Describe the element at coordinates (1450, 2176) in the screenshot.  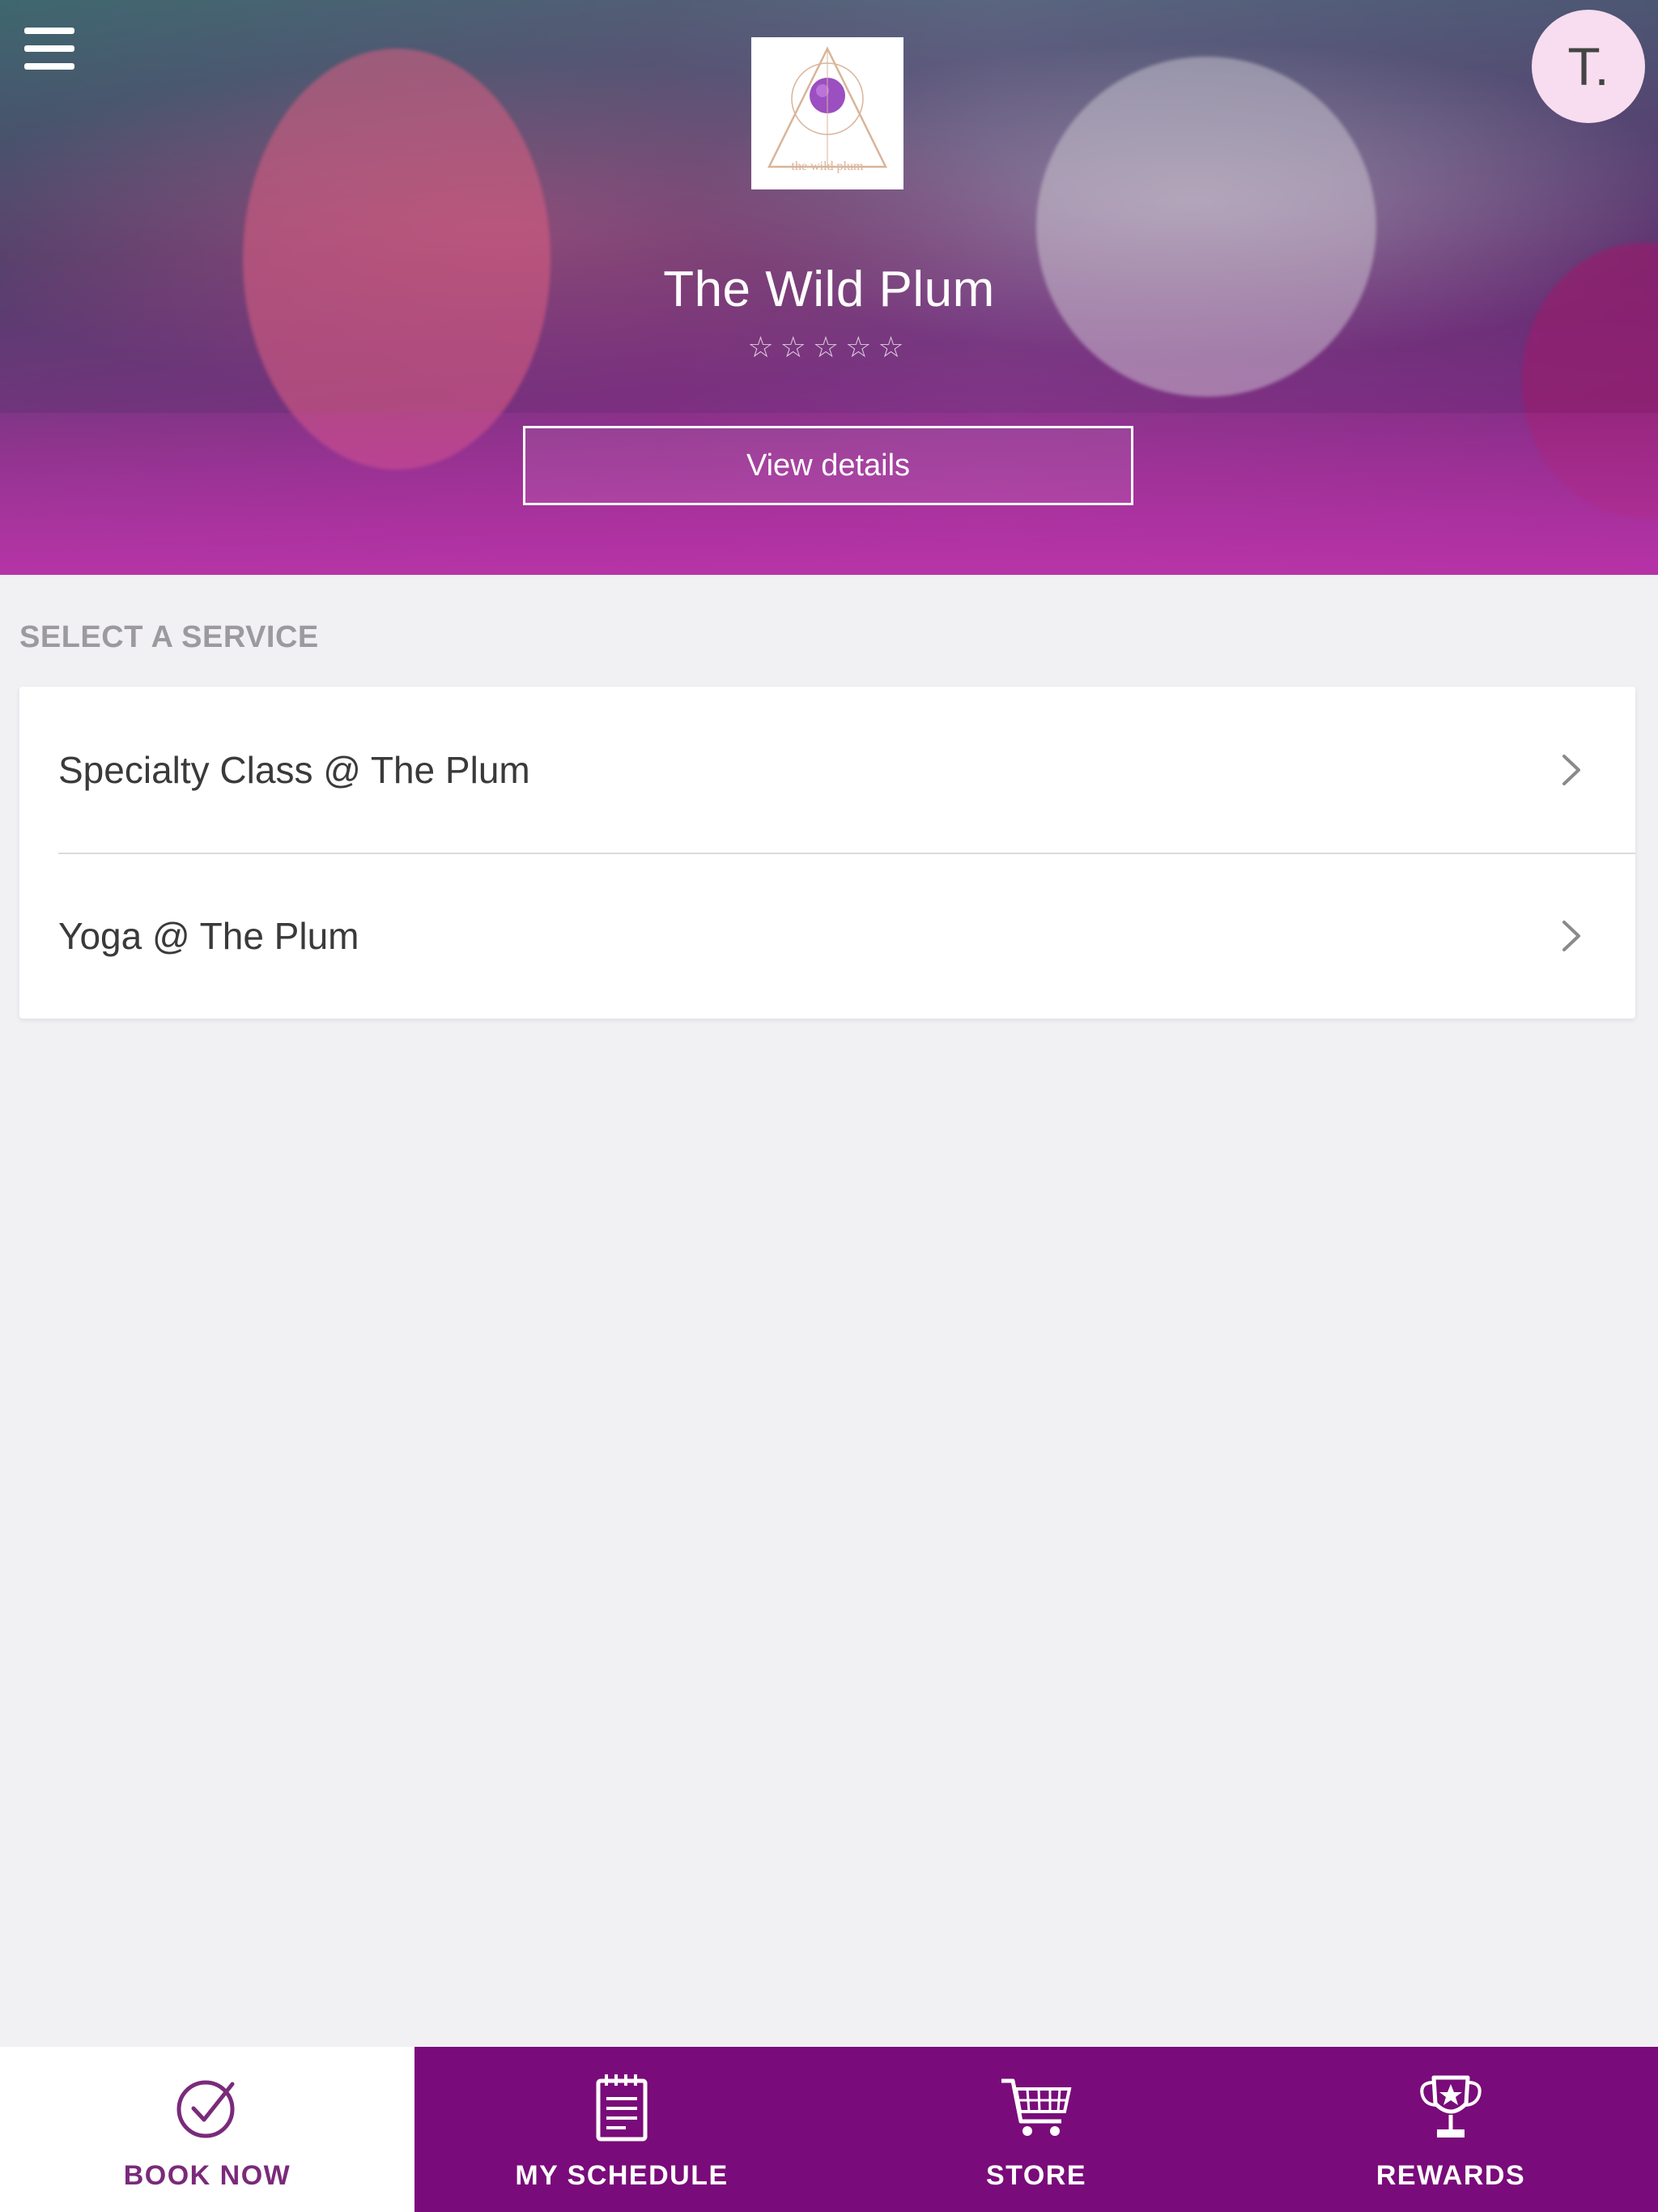
I see `tab-label: REWARDS` at that location.